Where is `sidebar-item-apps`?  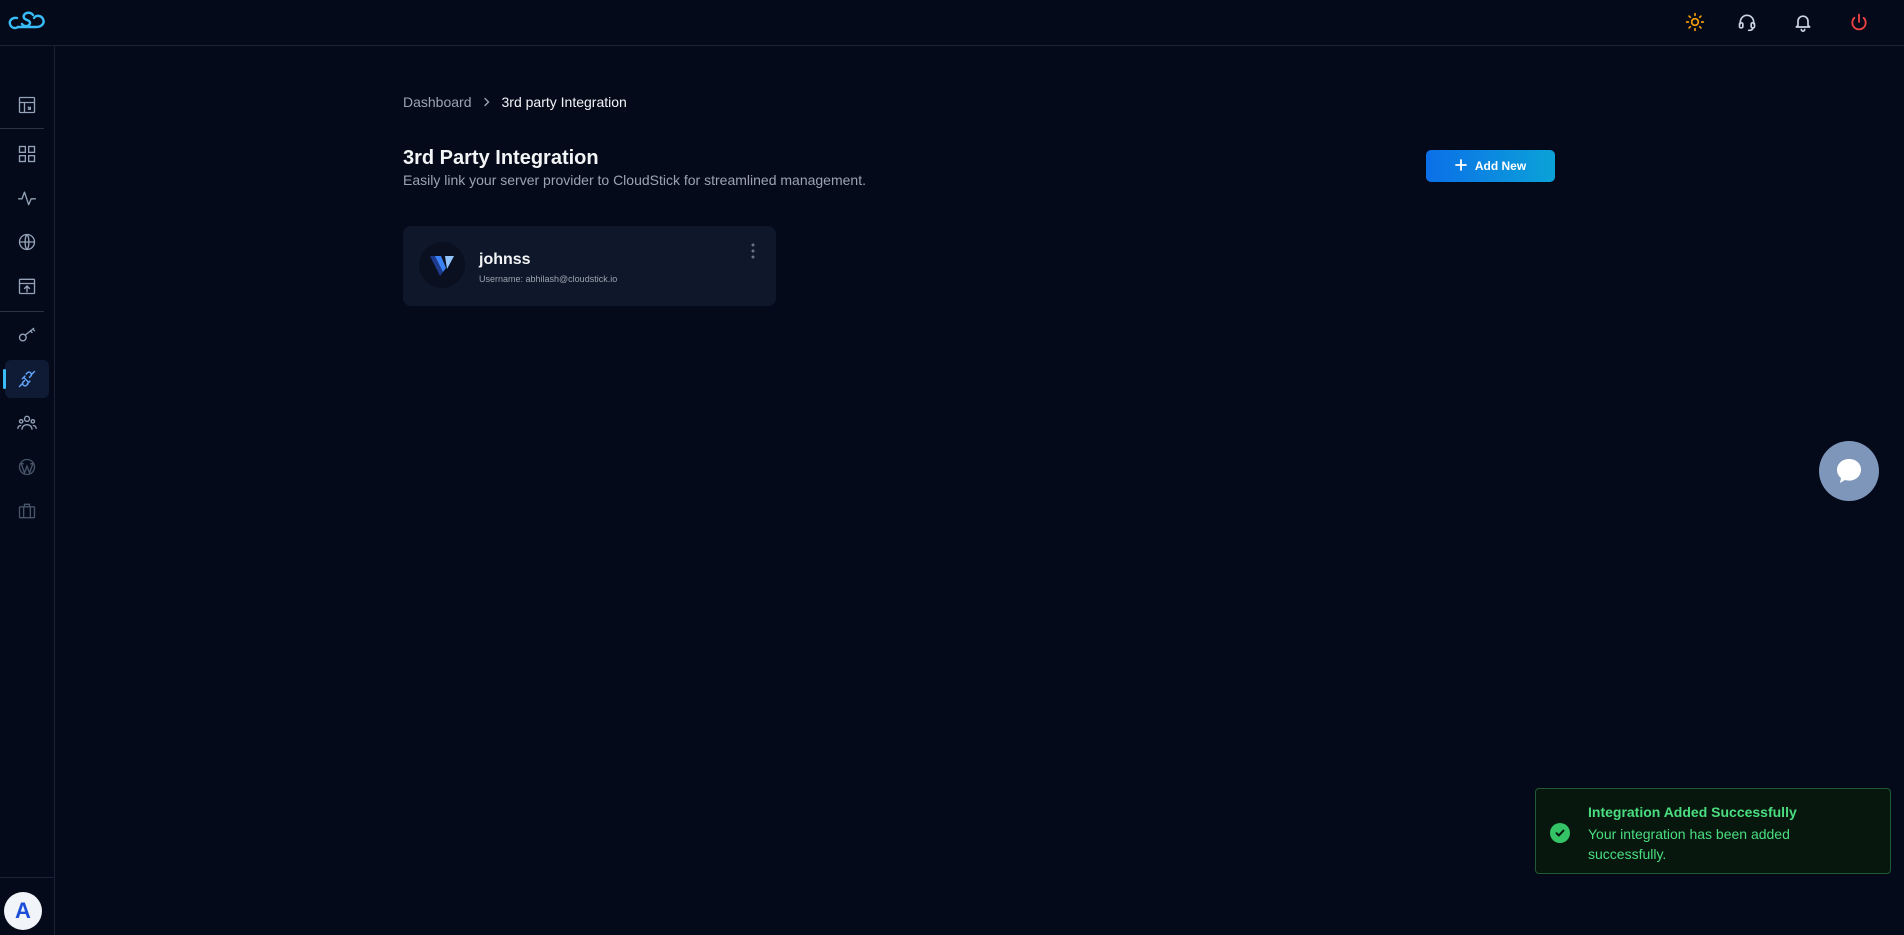
sidebar-item-apps is located at coordinates (27, 154).